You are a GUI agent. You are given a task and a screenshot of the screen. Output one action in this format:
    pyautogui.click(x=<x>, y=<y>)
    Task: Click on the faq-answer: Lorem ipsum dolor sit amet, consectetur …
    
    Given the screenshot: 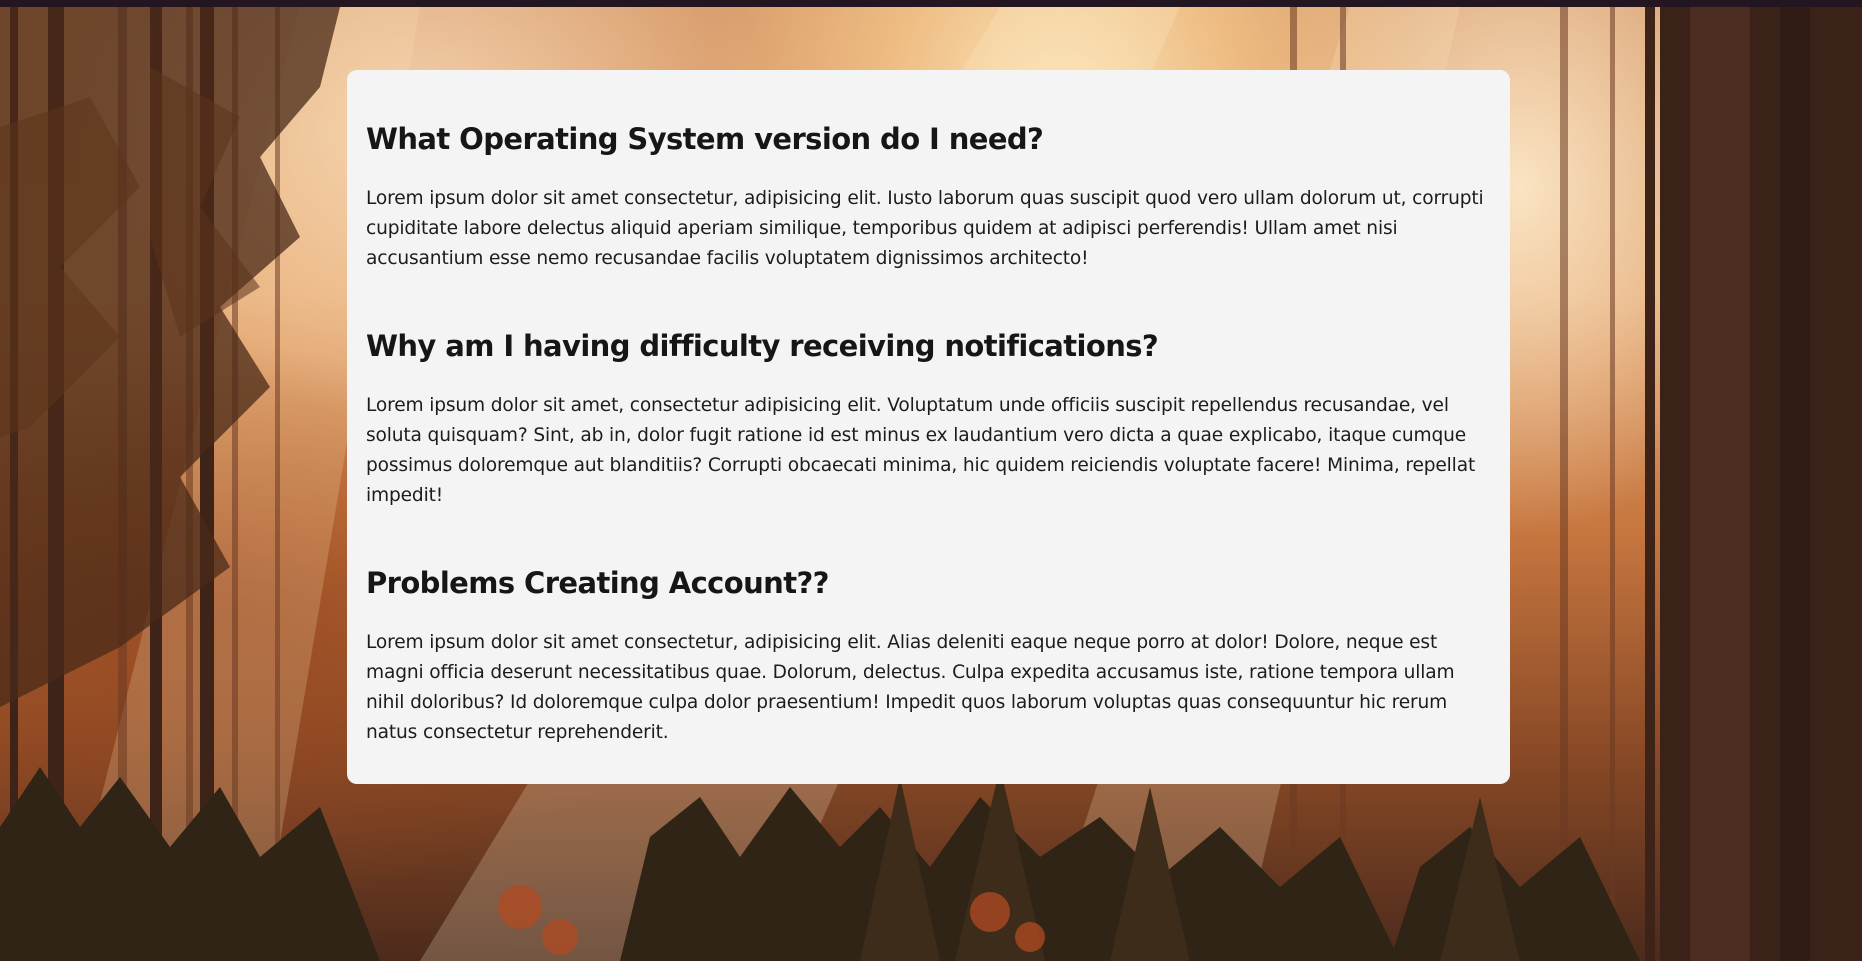 What is the action you would take?
    pyautogui.click(x=921, y=450)
    